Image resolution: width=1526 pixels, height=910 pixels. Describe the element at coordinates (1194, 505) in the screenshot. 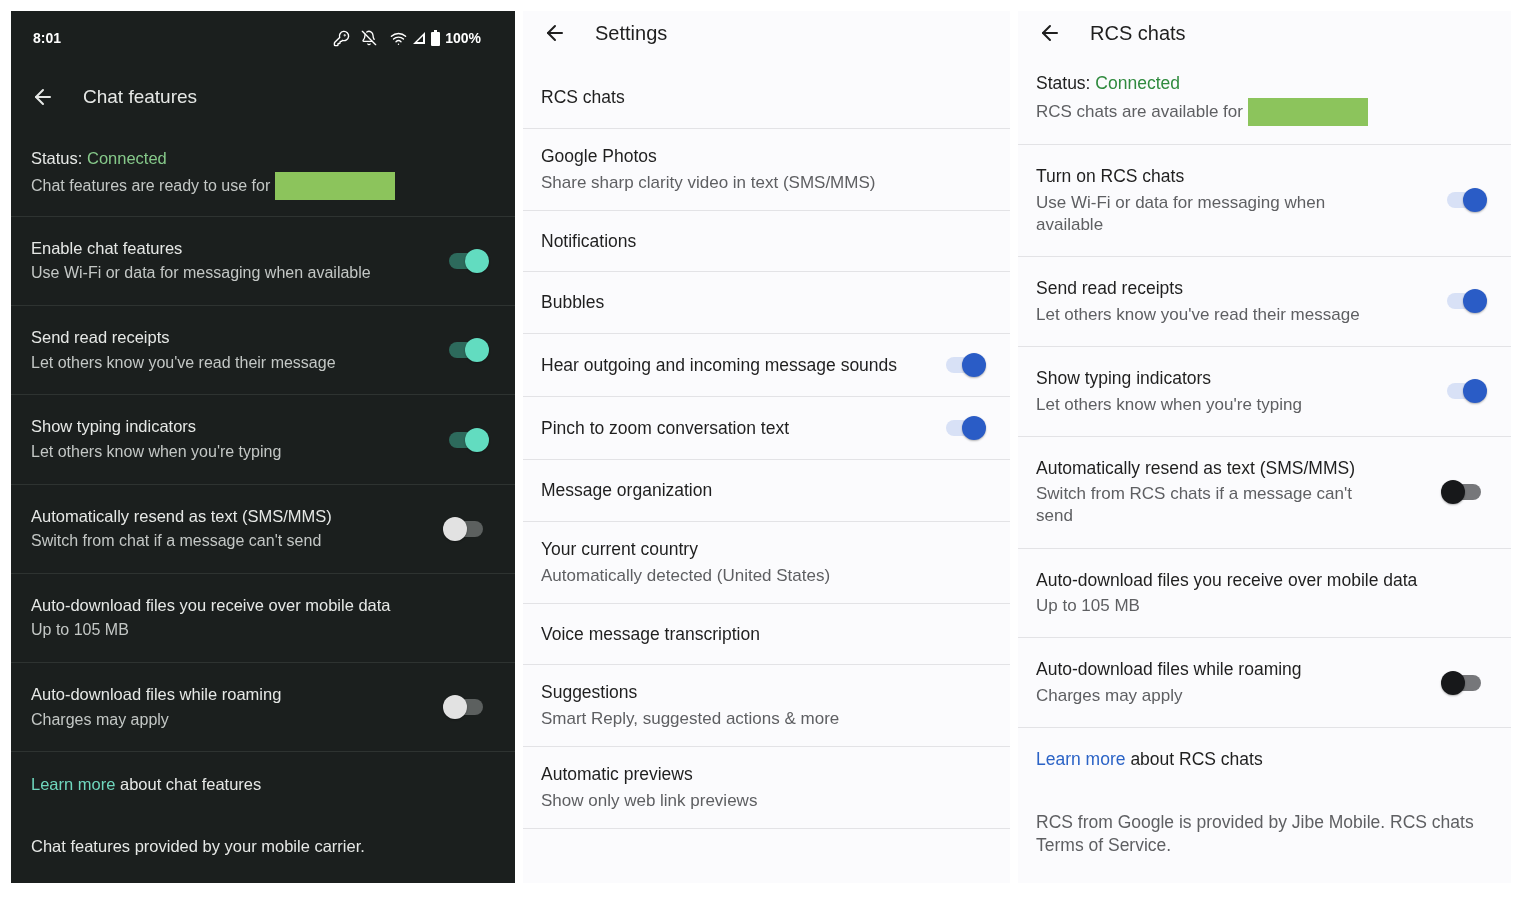

I see `setting-description: Switch from RCS chats if a message can't send` at that location.